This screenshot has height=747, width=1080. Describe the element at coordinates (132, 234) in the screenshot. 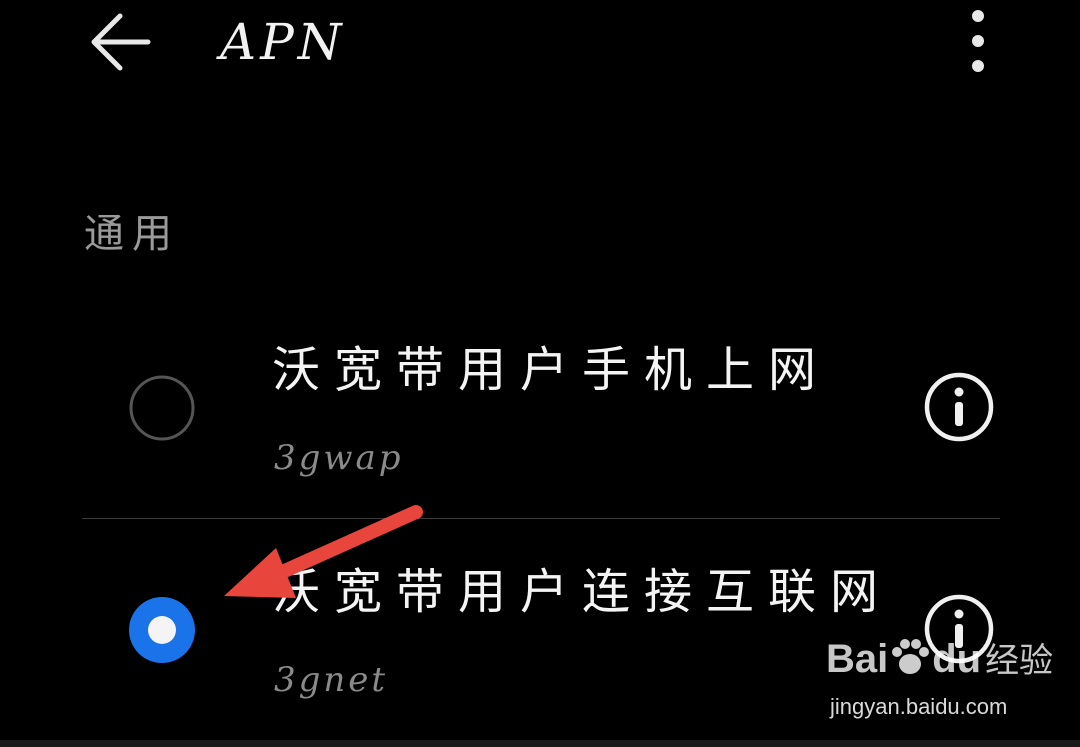

I see `section-header-general: 通用` at that location.